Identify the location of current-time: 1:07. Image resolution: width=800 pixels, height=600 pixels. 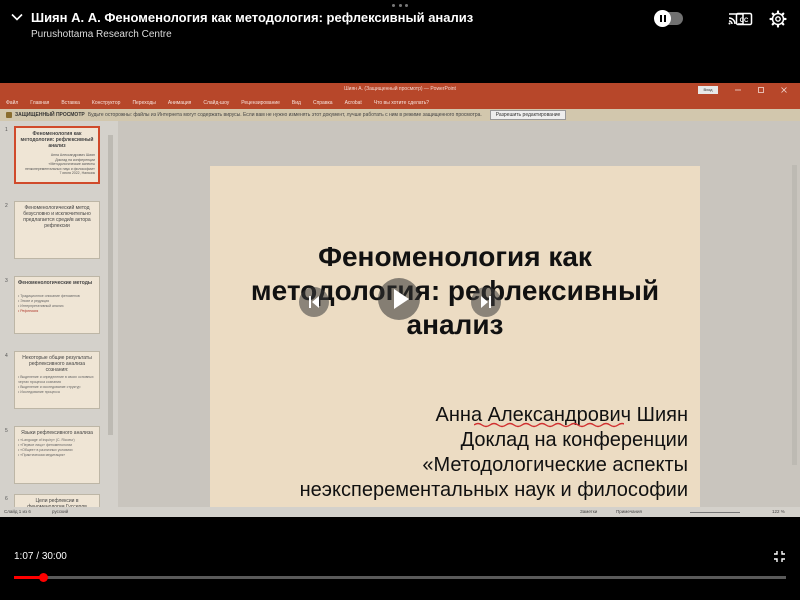
(24, 556).